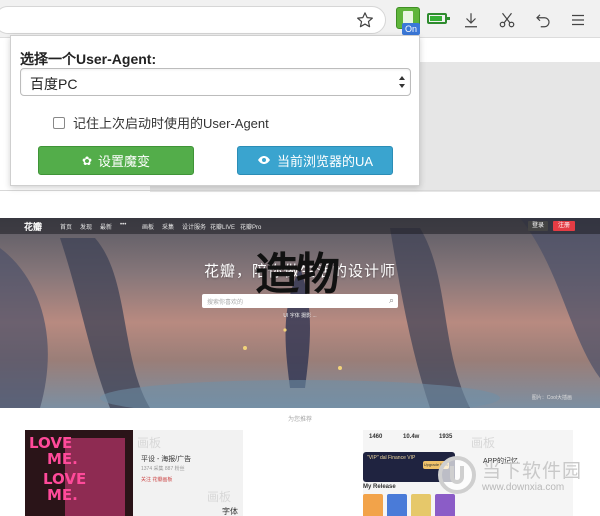 The height and width of the screenshot is (516, 600). Describe the element at coordinates (471, 20) in the screenshot. I see `download-icon` at that location.